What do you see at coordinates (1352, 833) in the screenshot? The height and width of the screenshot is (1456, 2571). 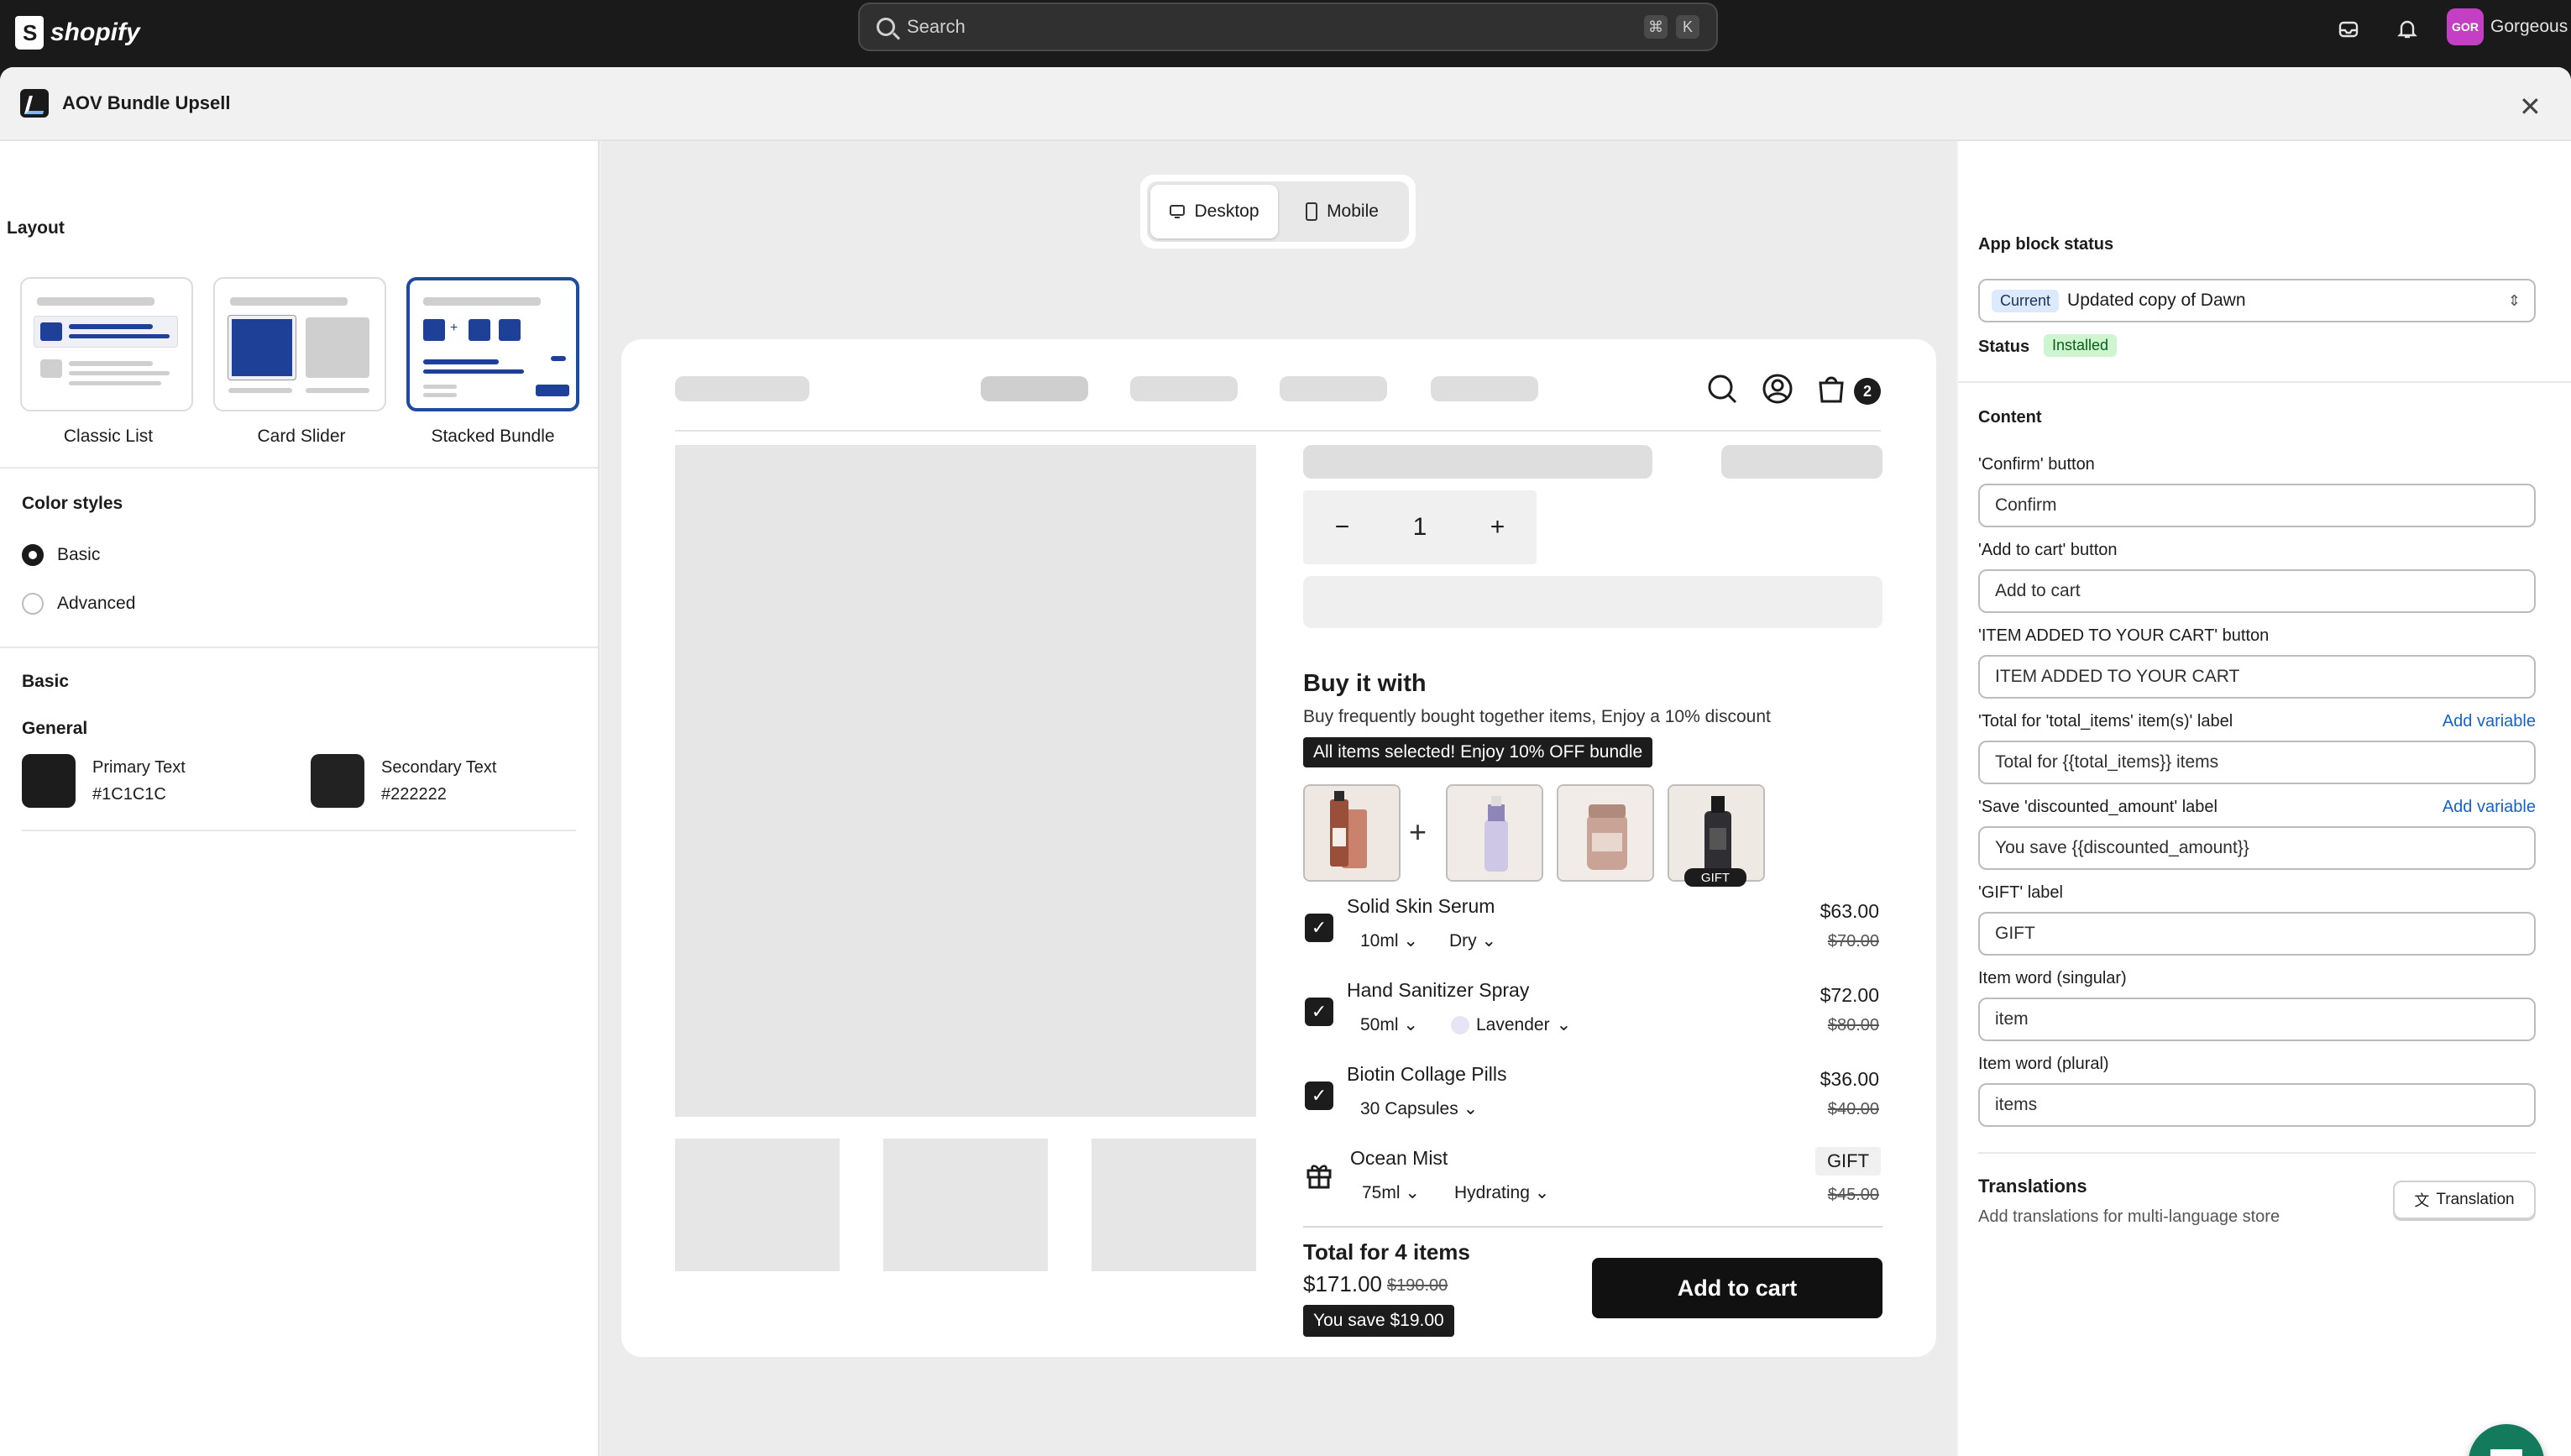 I see `bundle-thumb-serum` at bounding box center [1352, 833].